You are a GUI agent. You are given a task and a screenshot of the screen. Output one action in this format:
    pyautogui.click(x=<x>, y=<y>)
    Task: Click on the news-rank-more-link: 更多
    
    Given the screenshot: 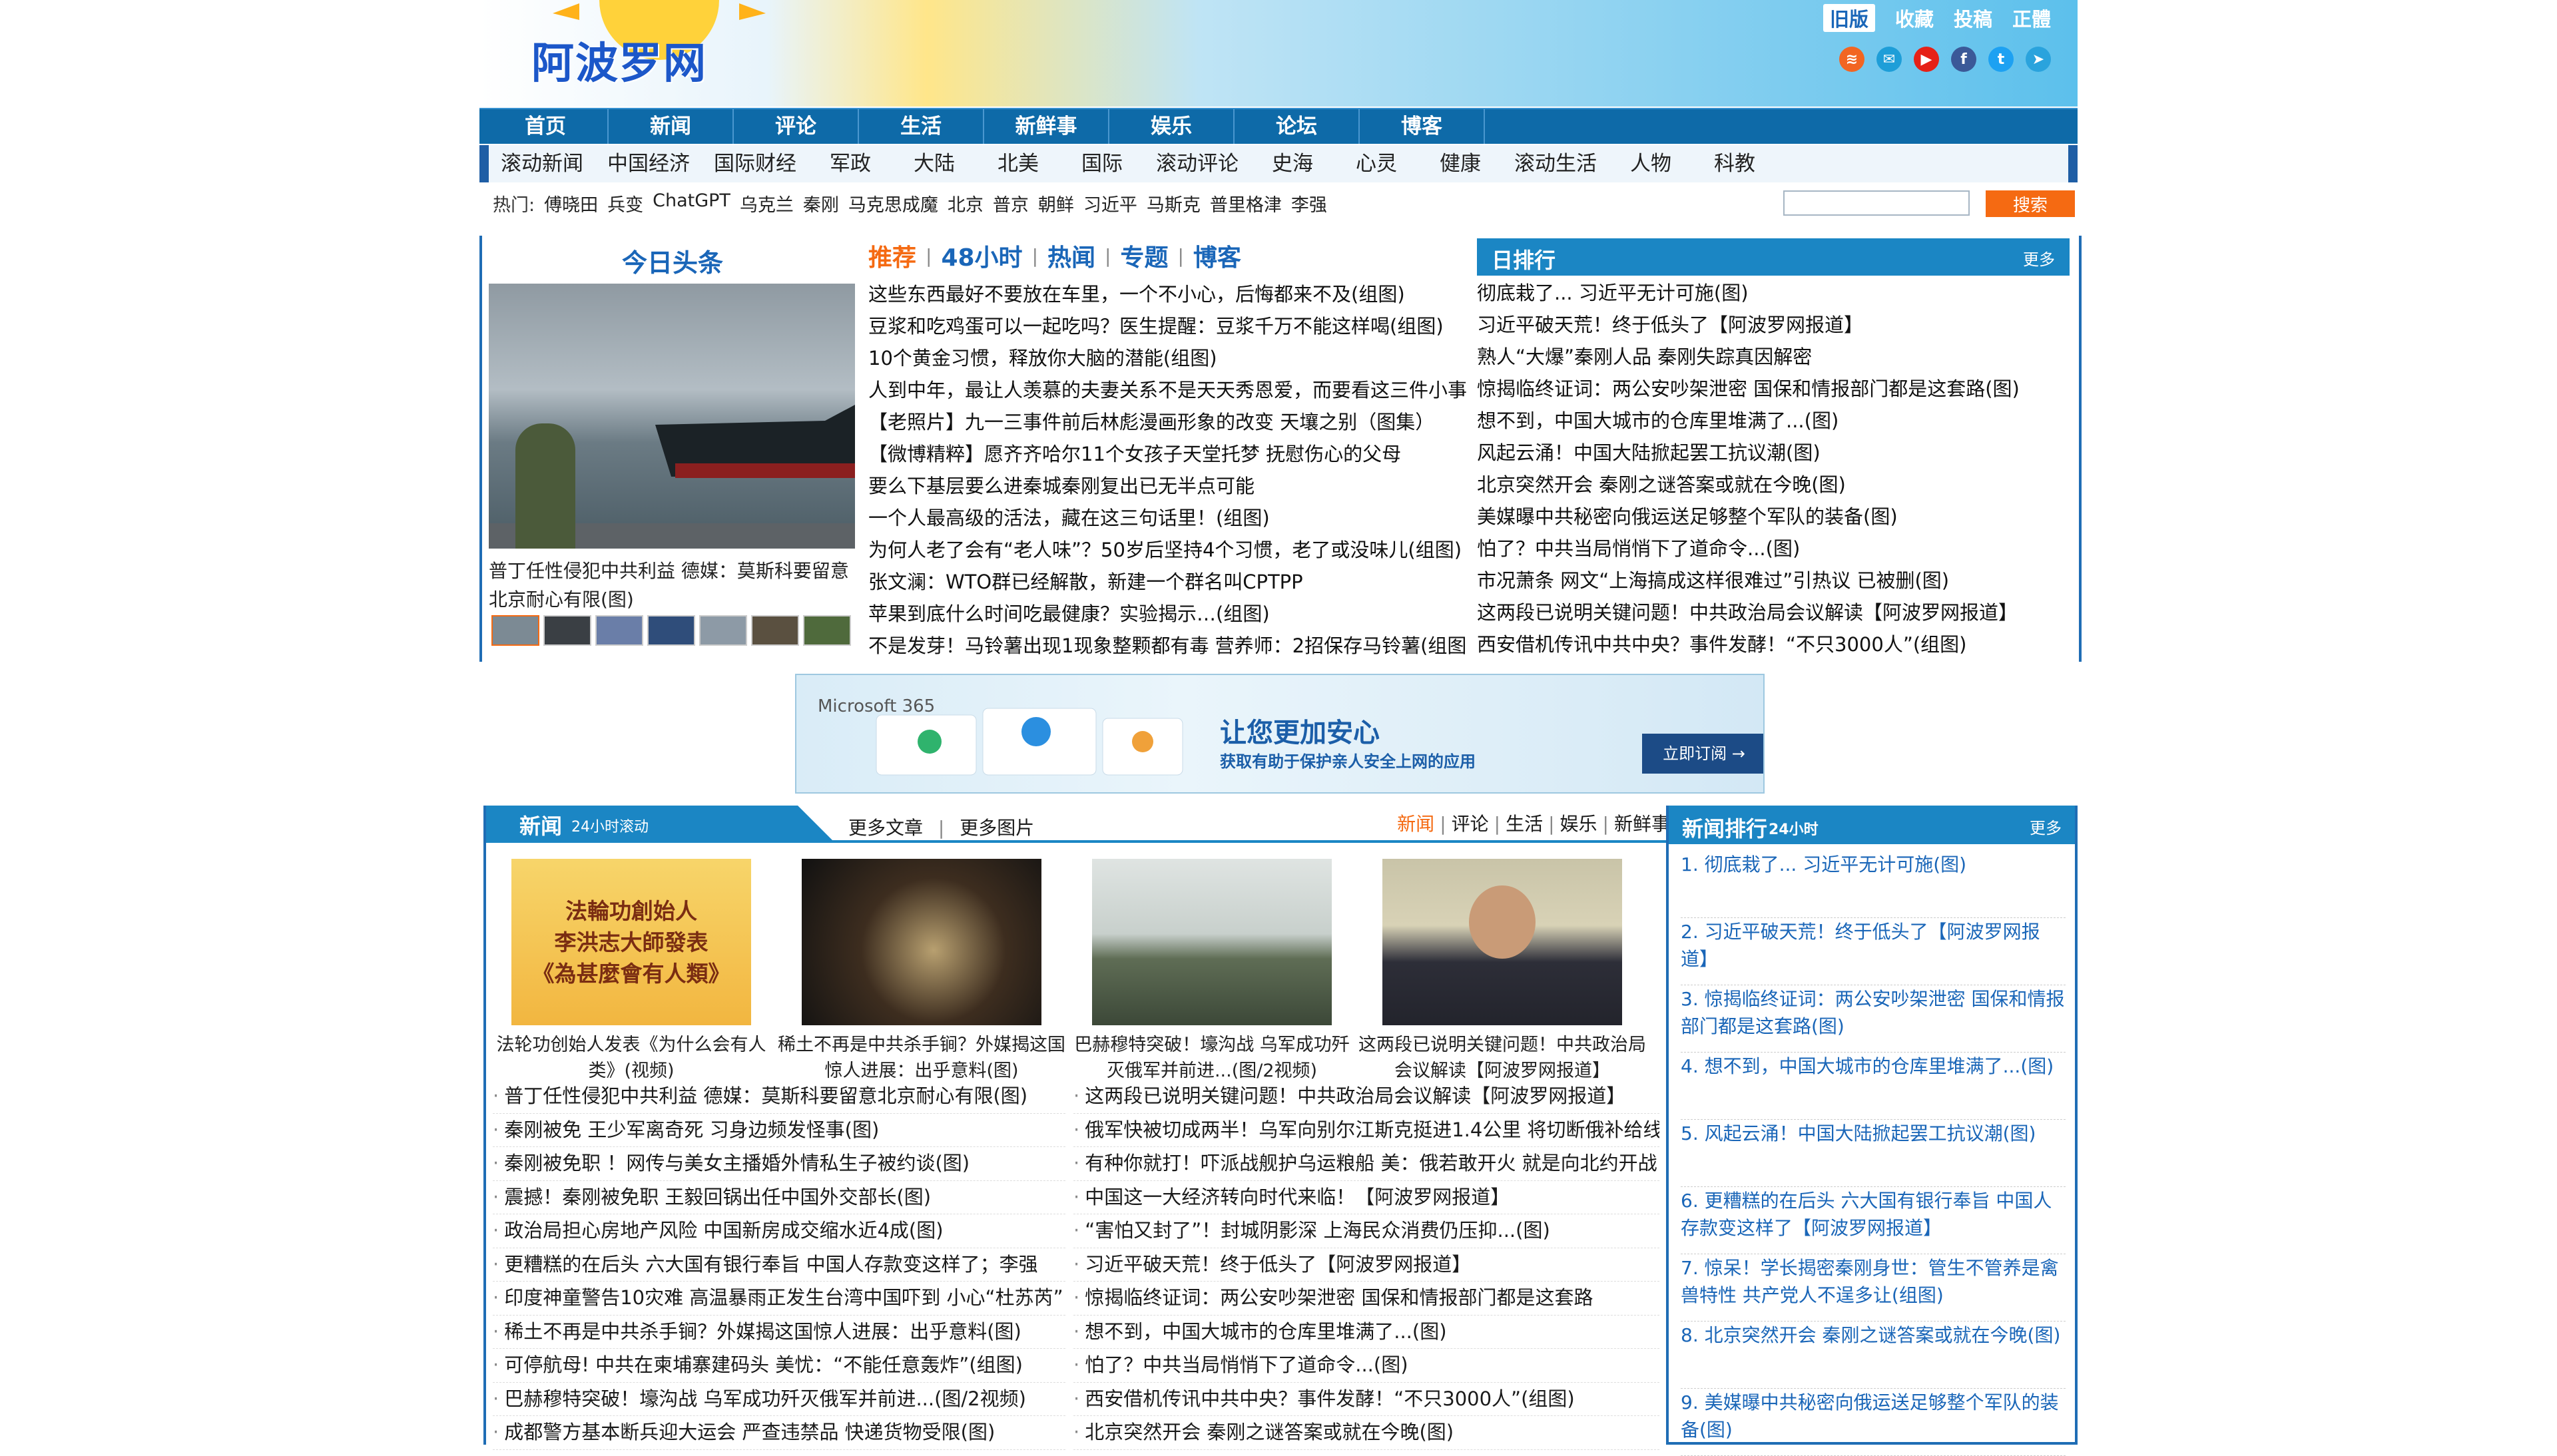 What is the action you would take?
    pyautogui.click(x=2046, y=826)
    